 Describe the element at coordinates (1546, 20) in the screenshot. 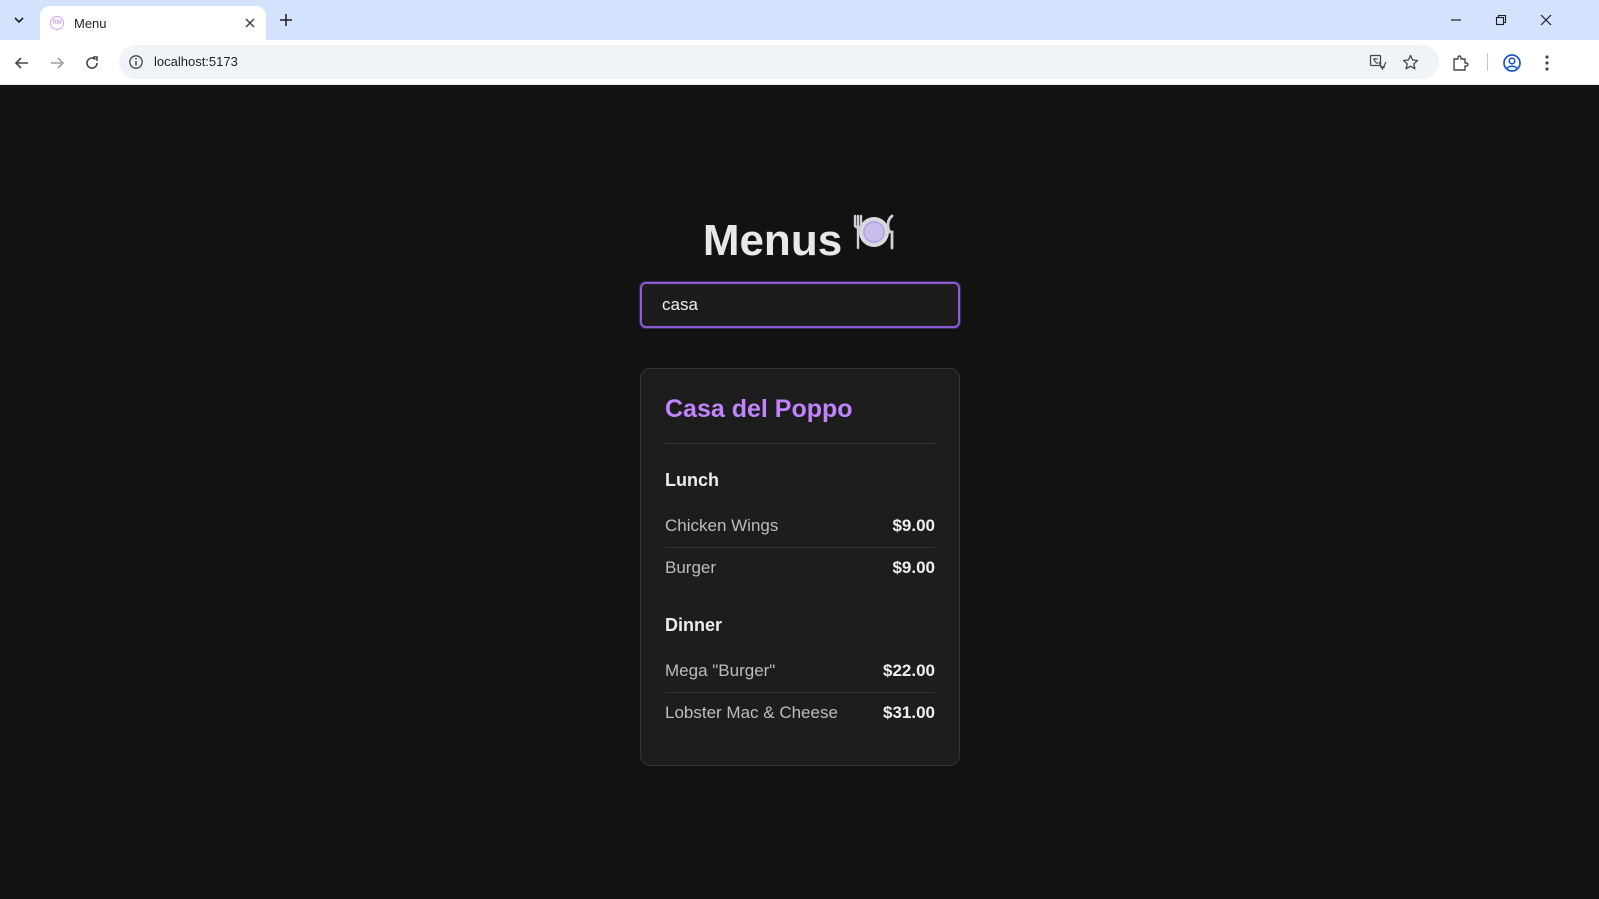

I see `close-window-icon` at that location.